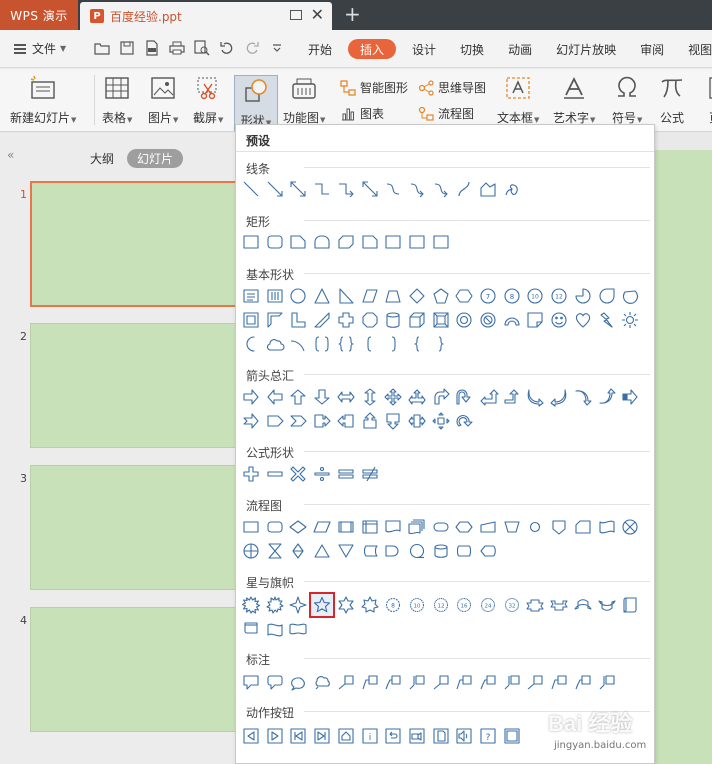 Image resolution: width=712 pixels, height=764 pixels. What do you see at coordinates (277, 48) in the screenshot?
I see `customize-toolbar-icon` at bounding box center [277, 48].